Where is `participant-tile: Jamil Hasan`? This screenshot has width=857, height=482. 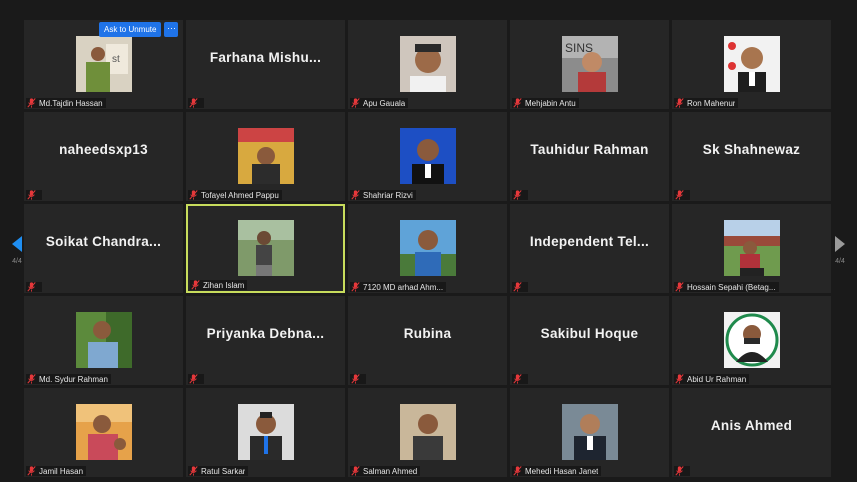
participant-tile: Jamil Hasan is located at coordinates (103, 432).